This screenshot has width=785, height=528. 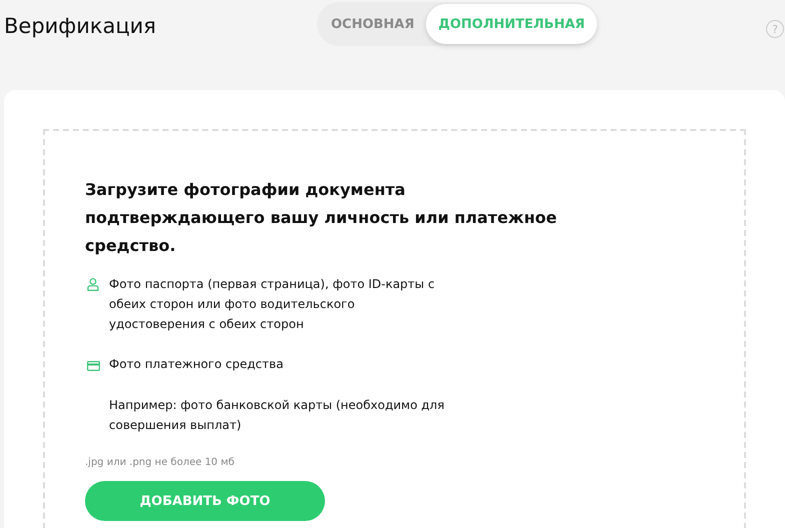 I want to click on upload-heading: Загрузите фотографии документа подтверждающего вашу личность или платежное средство., so click(x=321, y=218).